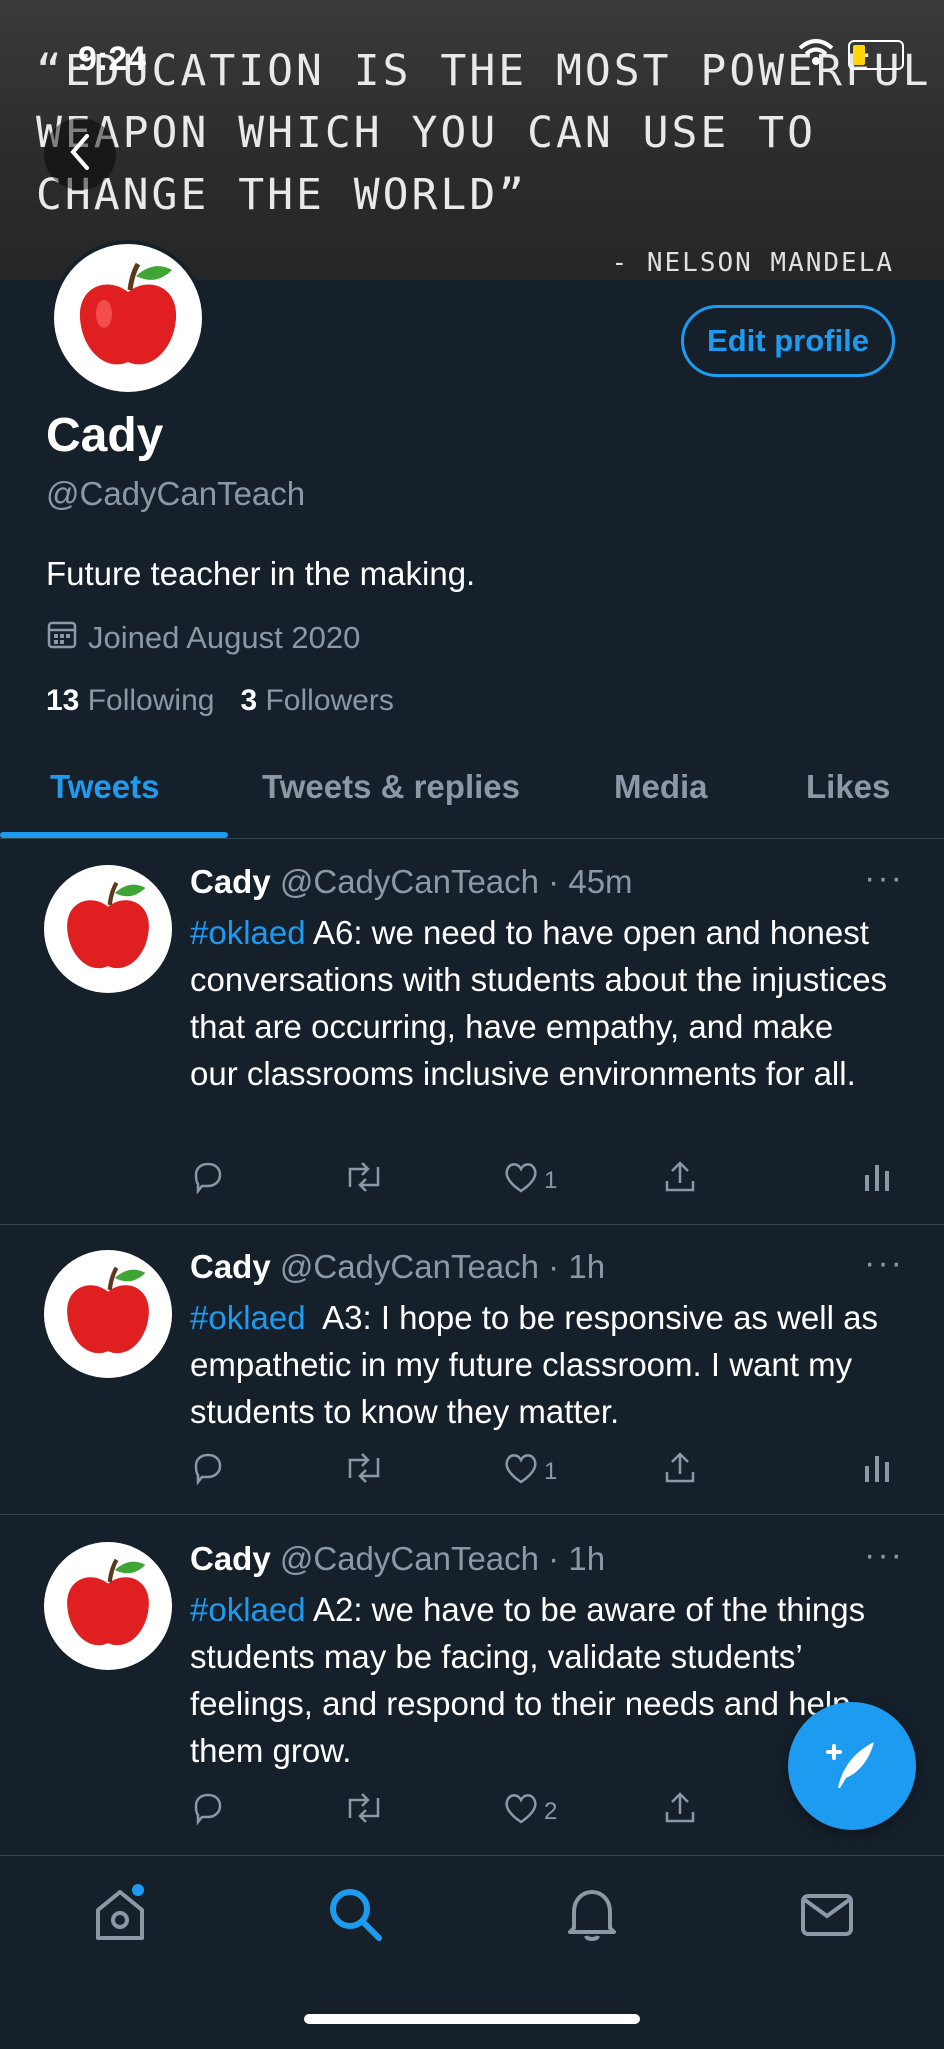  Describe the element at coordinates (456, 881) in the screenshot. I see `tweet-meta: @CadyCanTeach · 45m` at that location.